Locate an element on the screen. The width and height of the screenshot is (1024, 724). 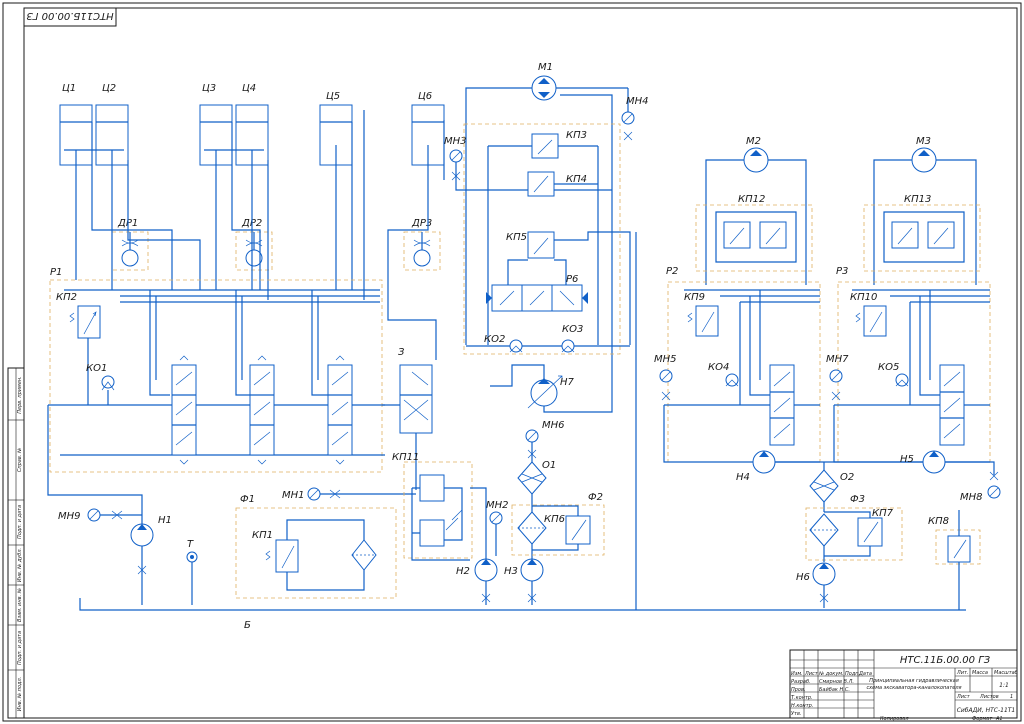
col-izm: Изм. is located at coordinates (797, 674).